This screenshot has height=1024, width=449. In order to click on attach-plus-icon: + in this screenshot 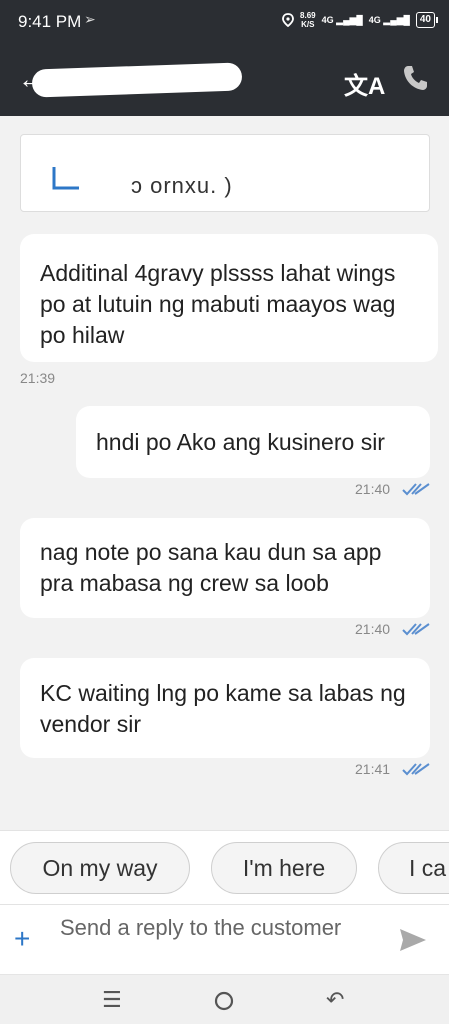, I will do `click(22, 939)`.